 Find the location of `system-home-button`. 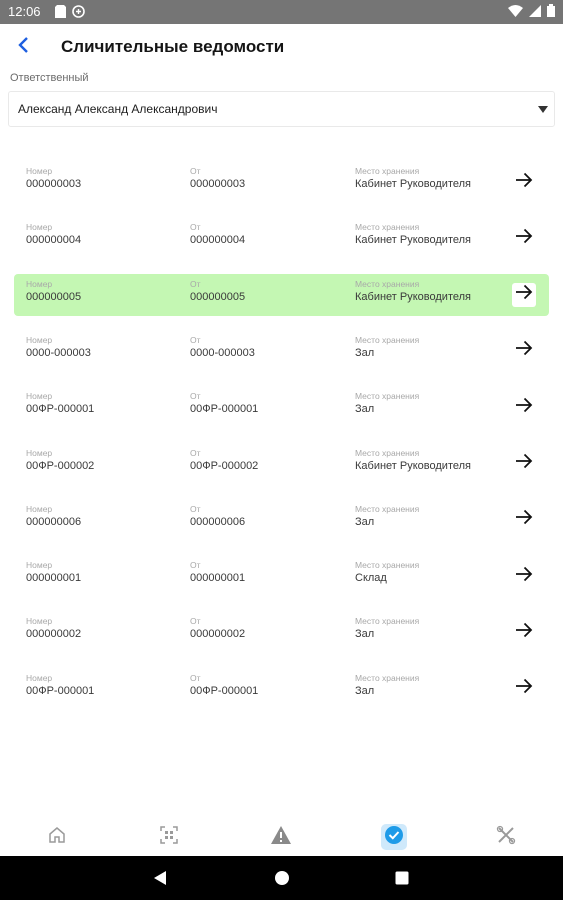

system-home-button is located at coordinates (282, 878).